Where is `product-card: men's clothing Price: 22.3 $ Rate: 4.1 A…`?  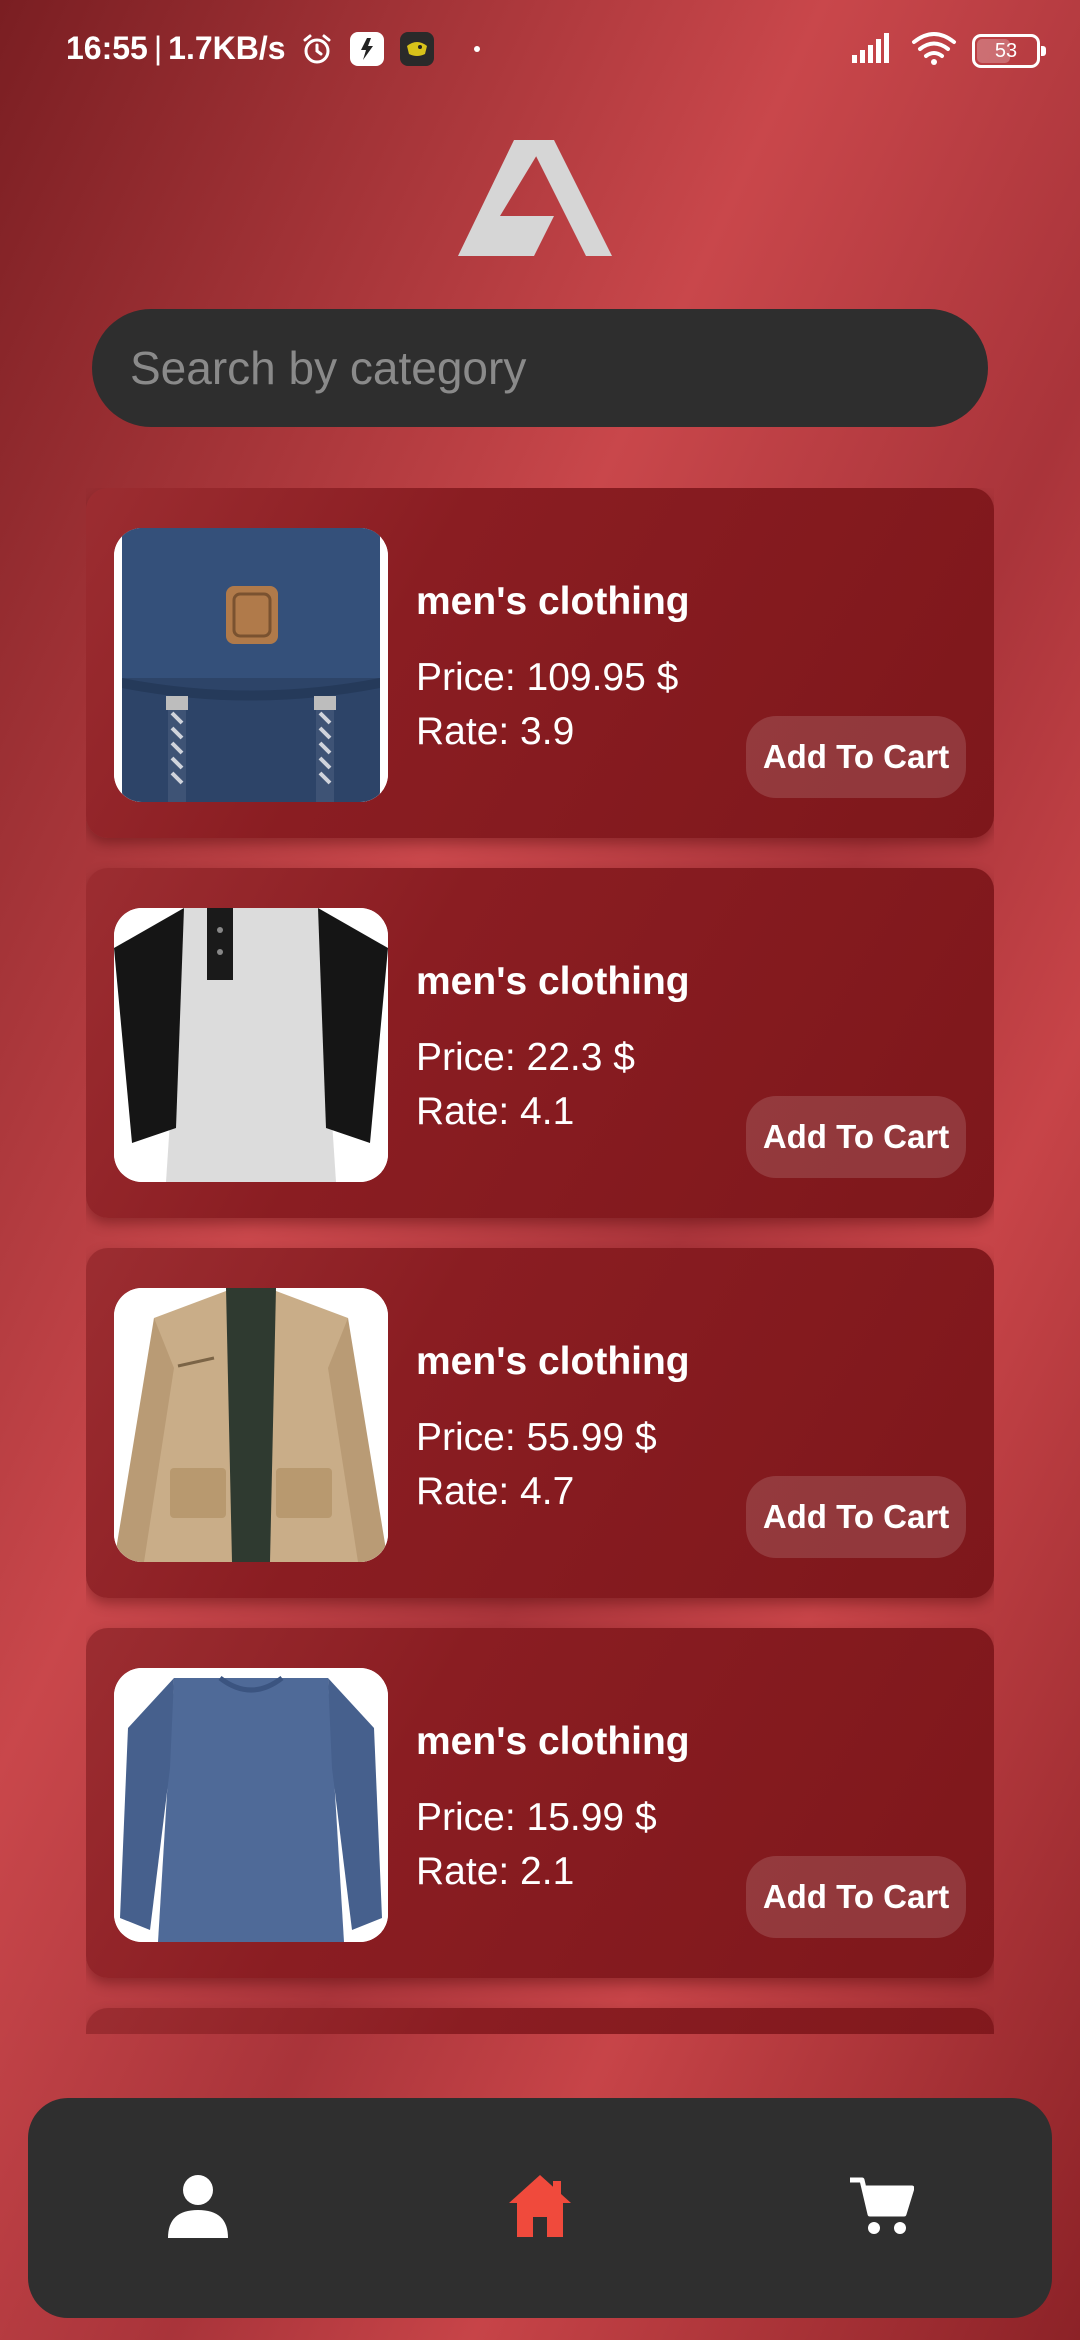 product-card: men's clothing Price: 22.3 $ Rate: 4.1 A… is located at coordinates (540, 1043).